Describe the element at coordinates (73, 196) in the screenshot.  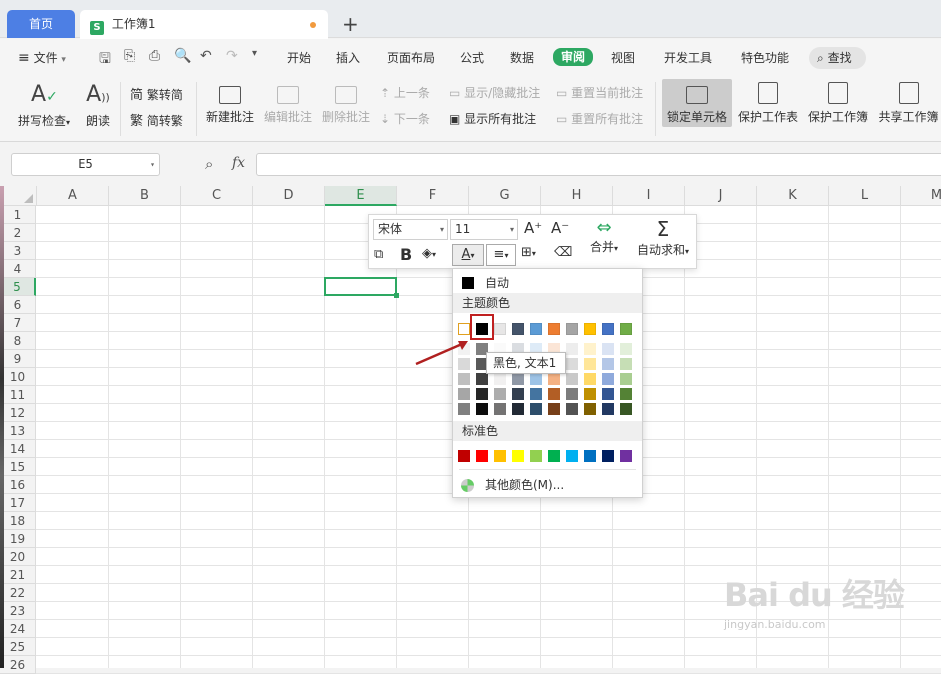
I see `column-header: A` at that location.